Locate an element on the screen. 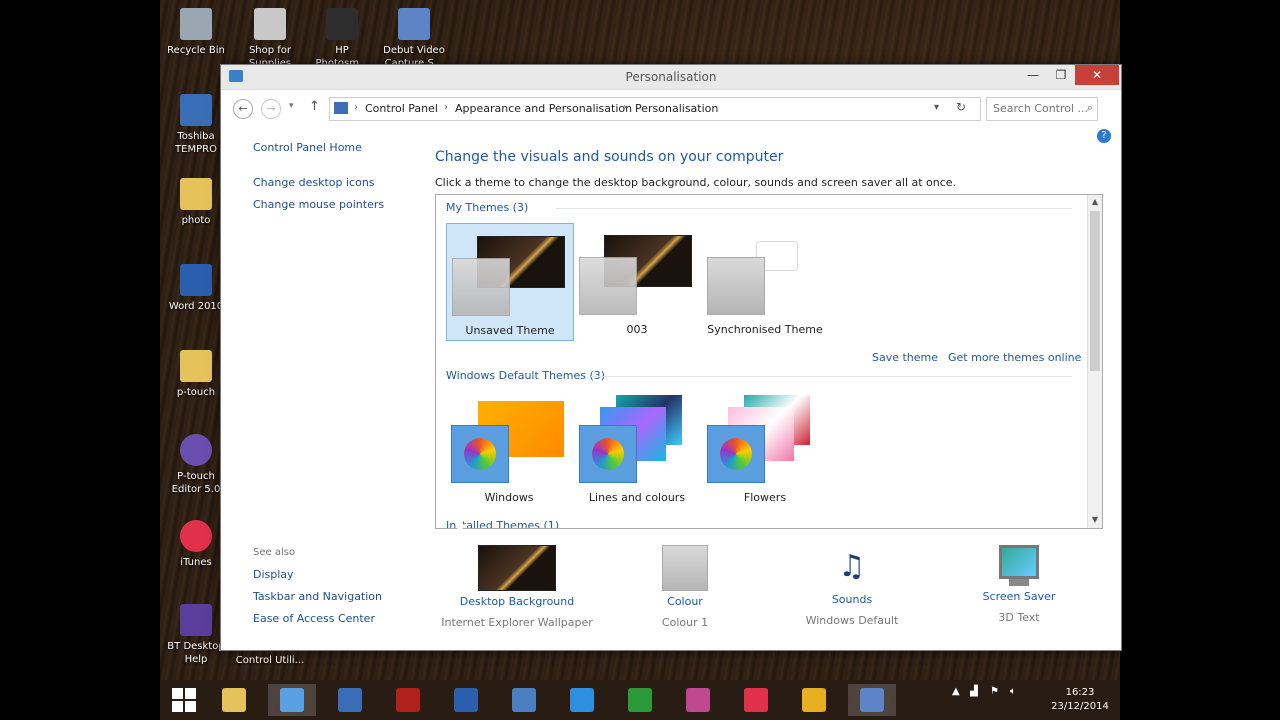  desktop-icon-p-touch-editor: P-touch Editor 5.0 is located at coordinates (196, 465).